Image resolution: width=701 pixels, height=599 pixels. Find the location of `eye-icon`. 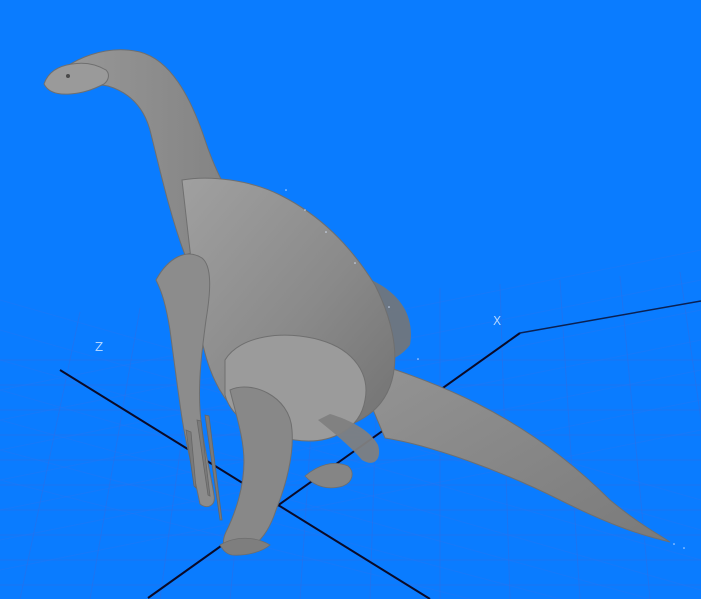

eye-icon is located at coordinates (68, 76).